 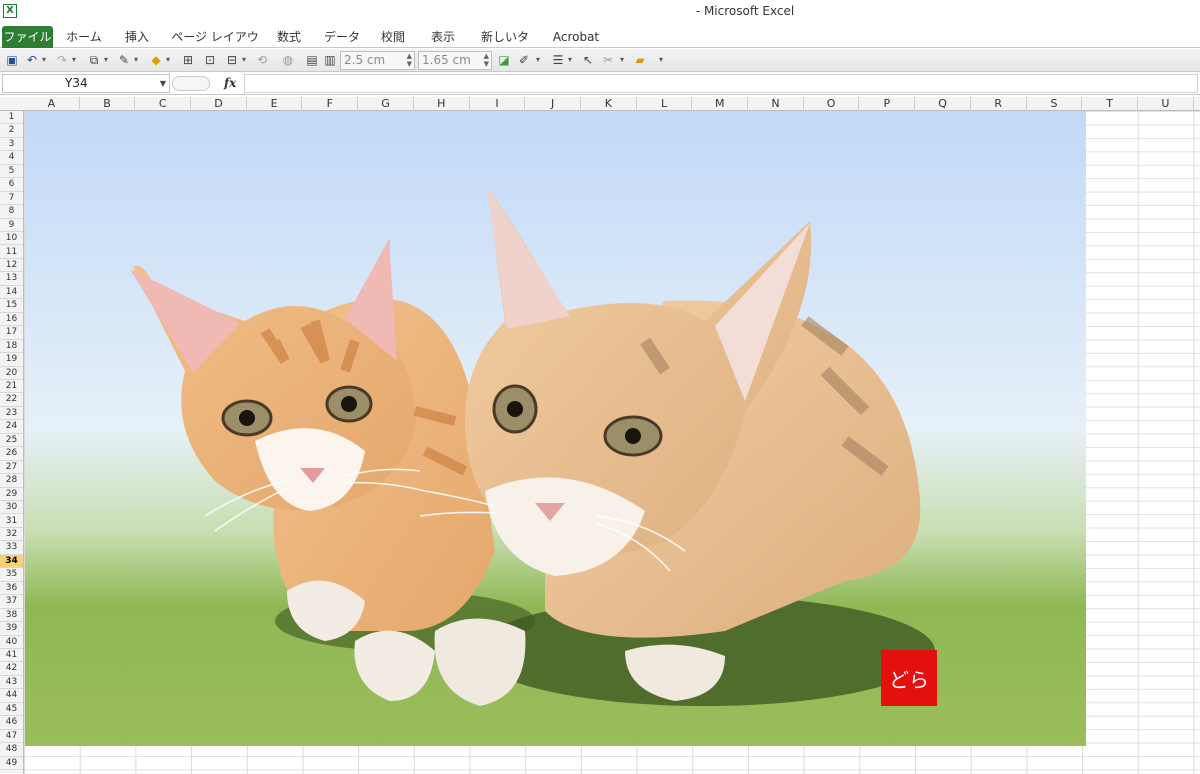 What do you see at coordinates (11, 481) in the screenshot?
I see `row-header-28: 28` at bounding box center [11, 481].